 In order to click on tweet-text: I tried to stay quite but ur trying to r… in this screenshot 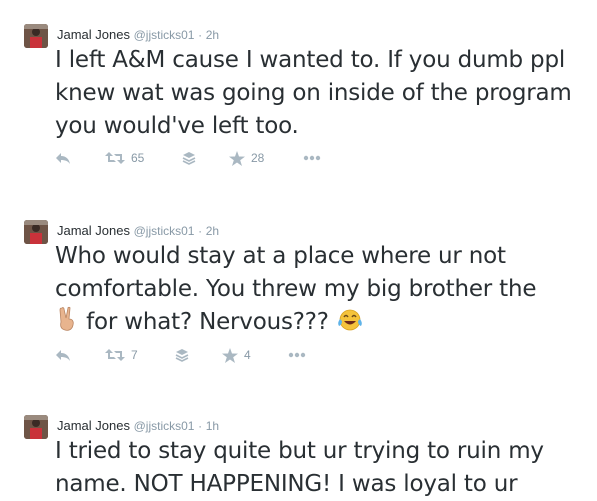, I will do `click(299, 467)`.